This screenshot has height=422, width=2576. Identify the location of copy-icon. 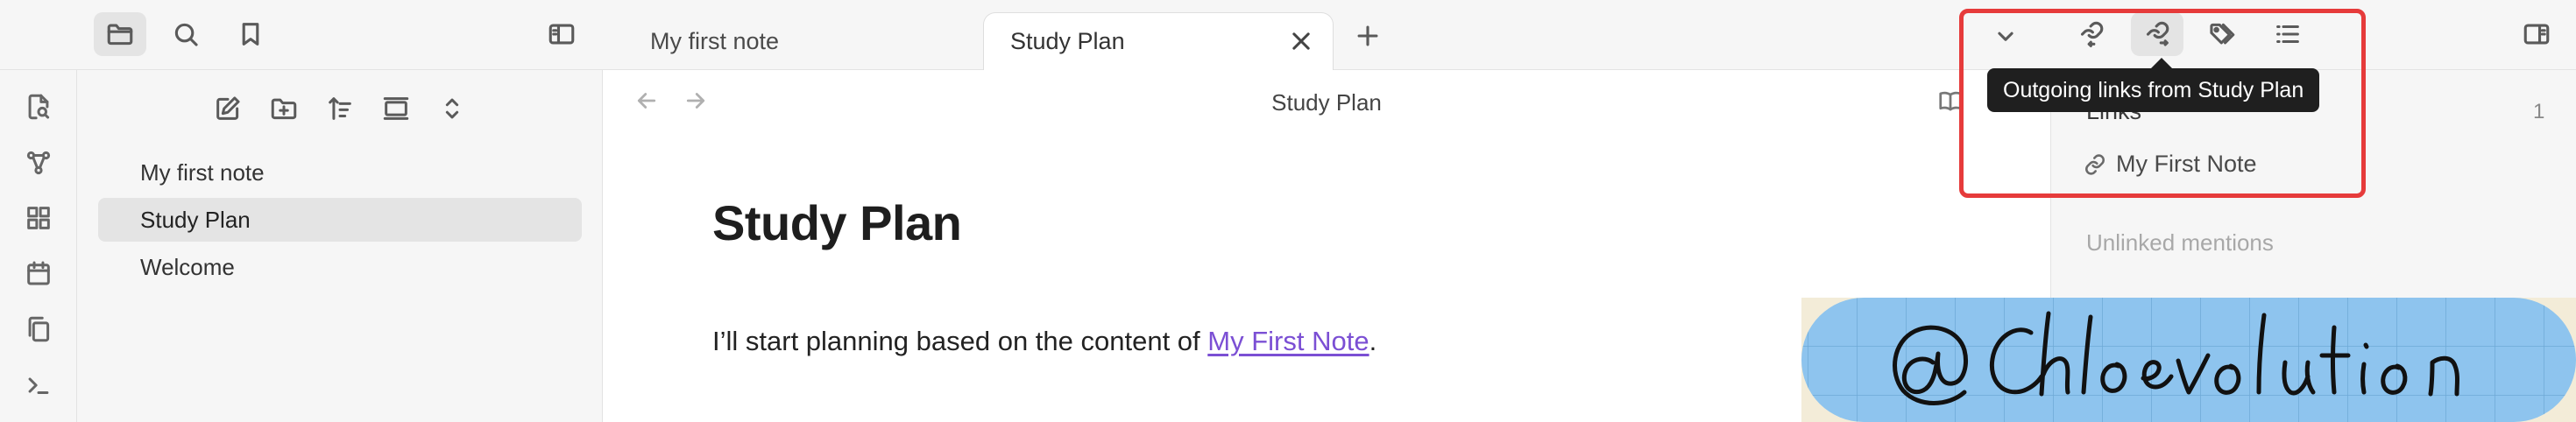
(39, 329).